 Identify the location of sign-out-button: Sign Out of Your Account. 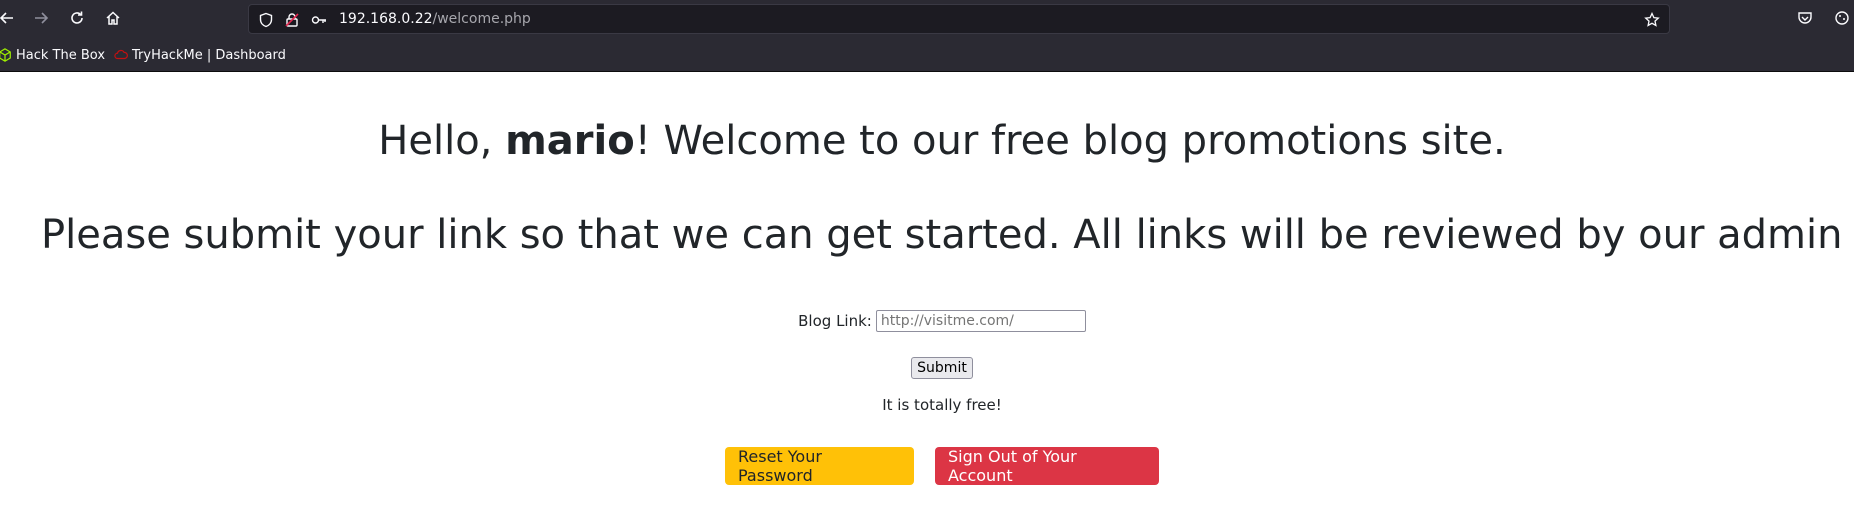
(1047, 466).